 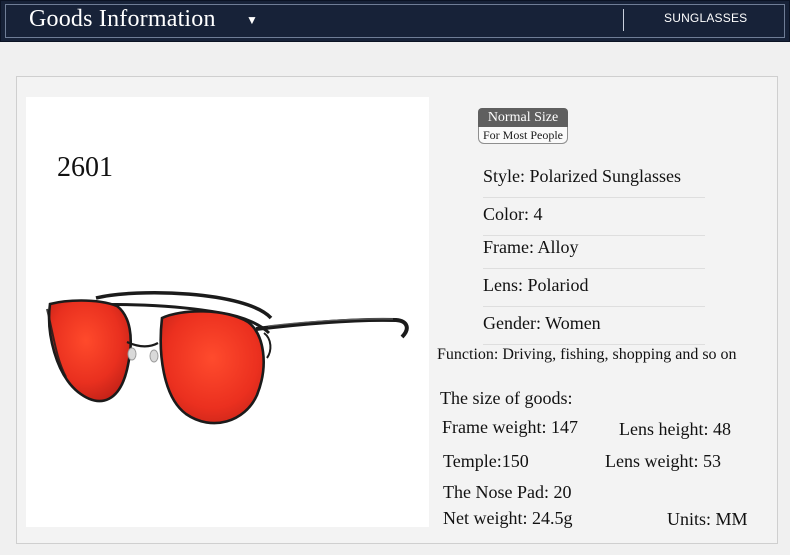 I want to click on size-section-title: The size of goods:, so click(x=506, y=398).